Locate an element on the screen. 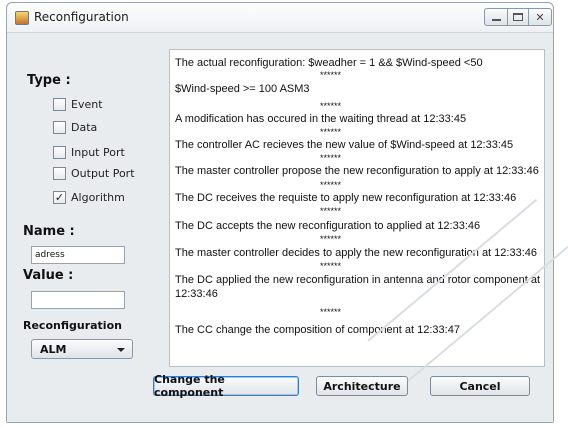 The width and height of the screenshot is (568, 427). architecture-button: Architecture is located at coordinates (362, 386).